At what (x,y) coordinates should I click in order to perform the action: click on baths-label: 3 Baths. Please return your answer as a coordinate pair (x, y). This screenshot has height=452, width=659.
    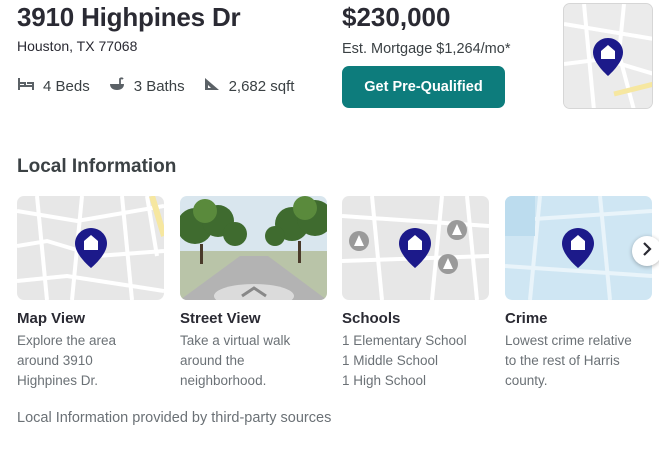
    Looking at the image, I should click on (159, 86).